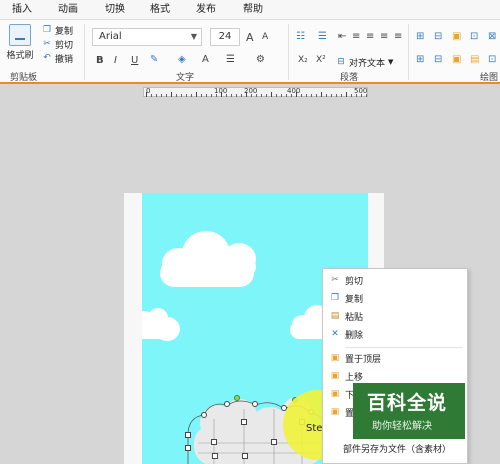  What do you see at coordinates (185, 78) in the screenshot?
I see `text-group-label: 文字` at bounding box center [185, 78].